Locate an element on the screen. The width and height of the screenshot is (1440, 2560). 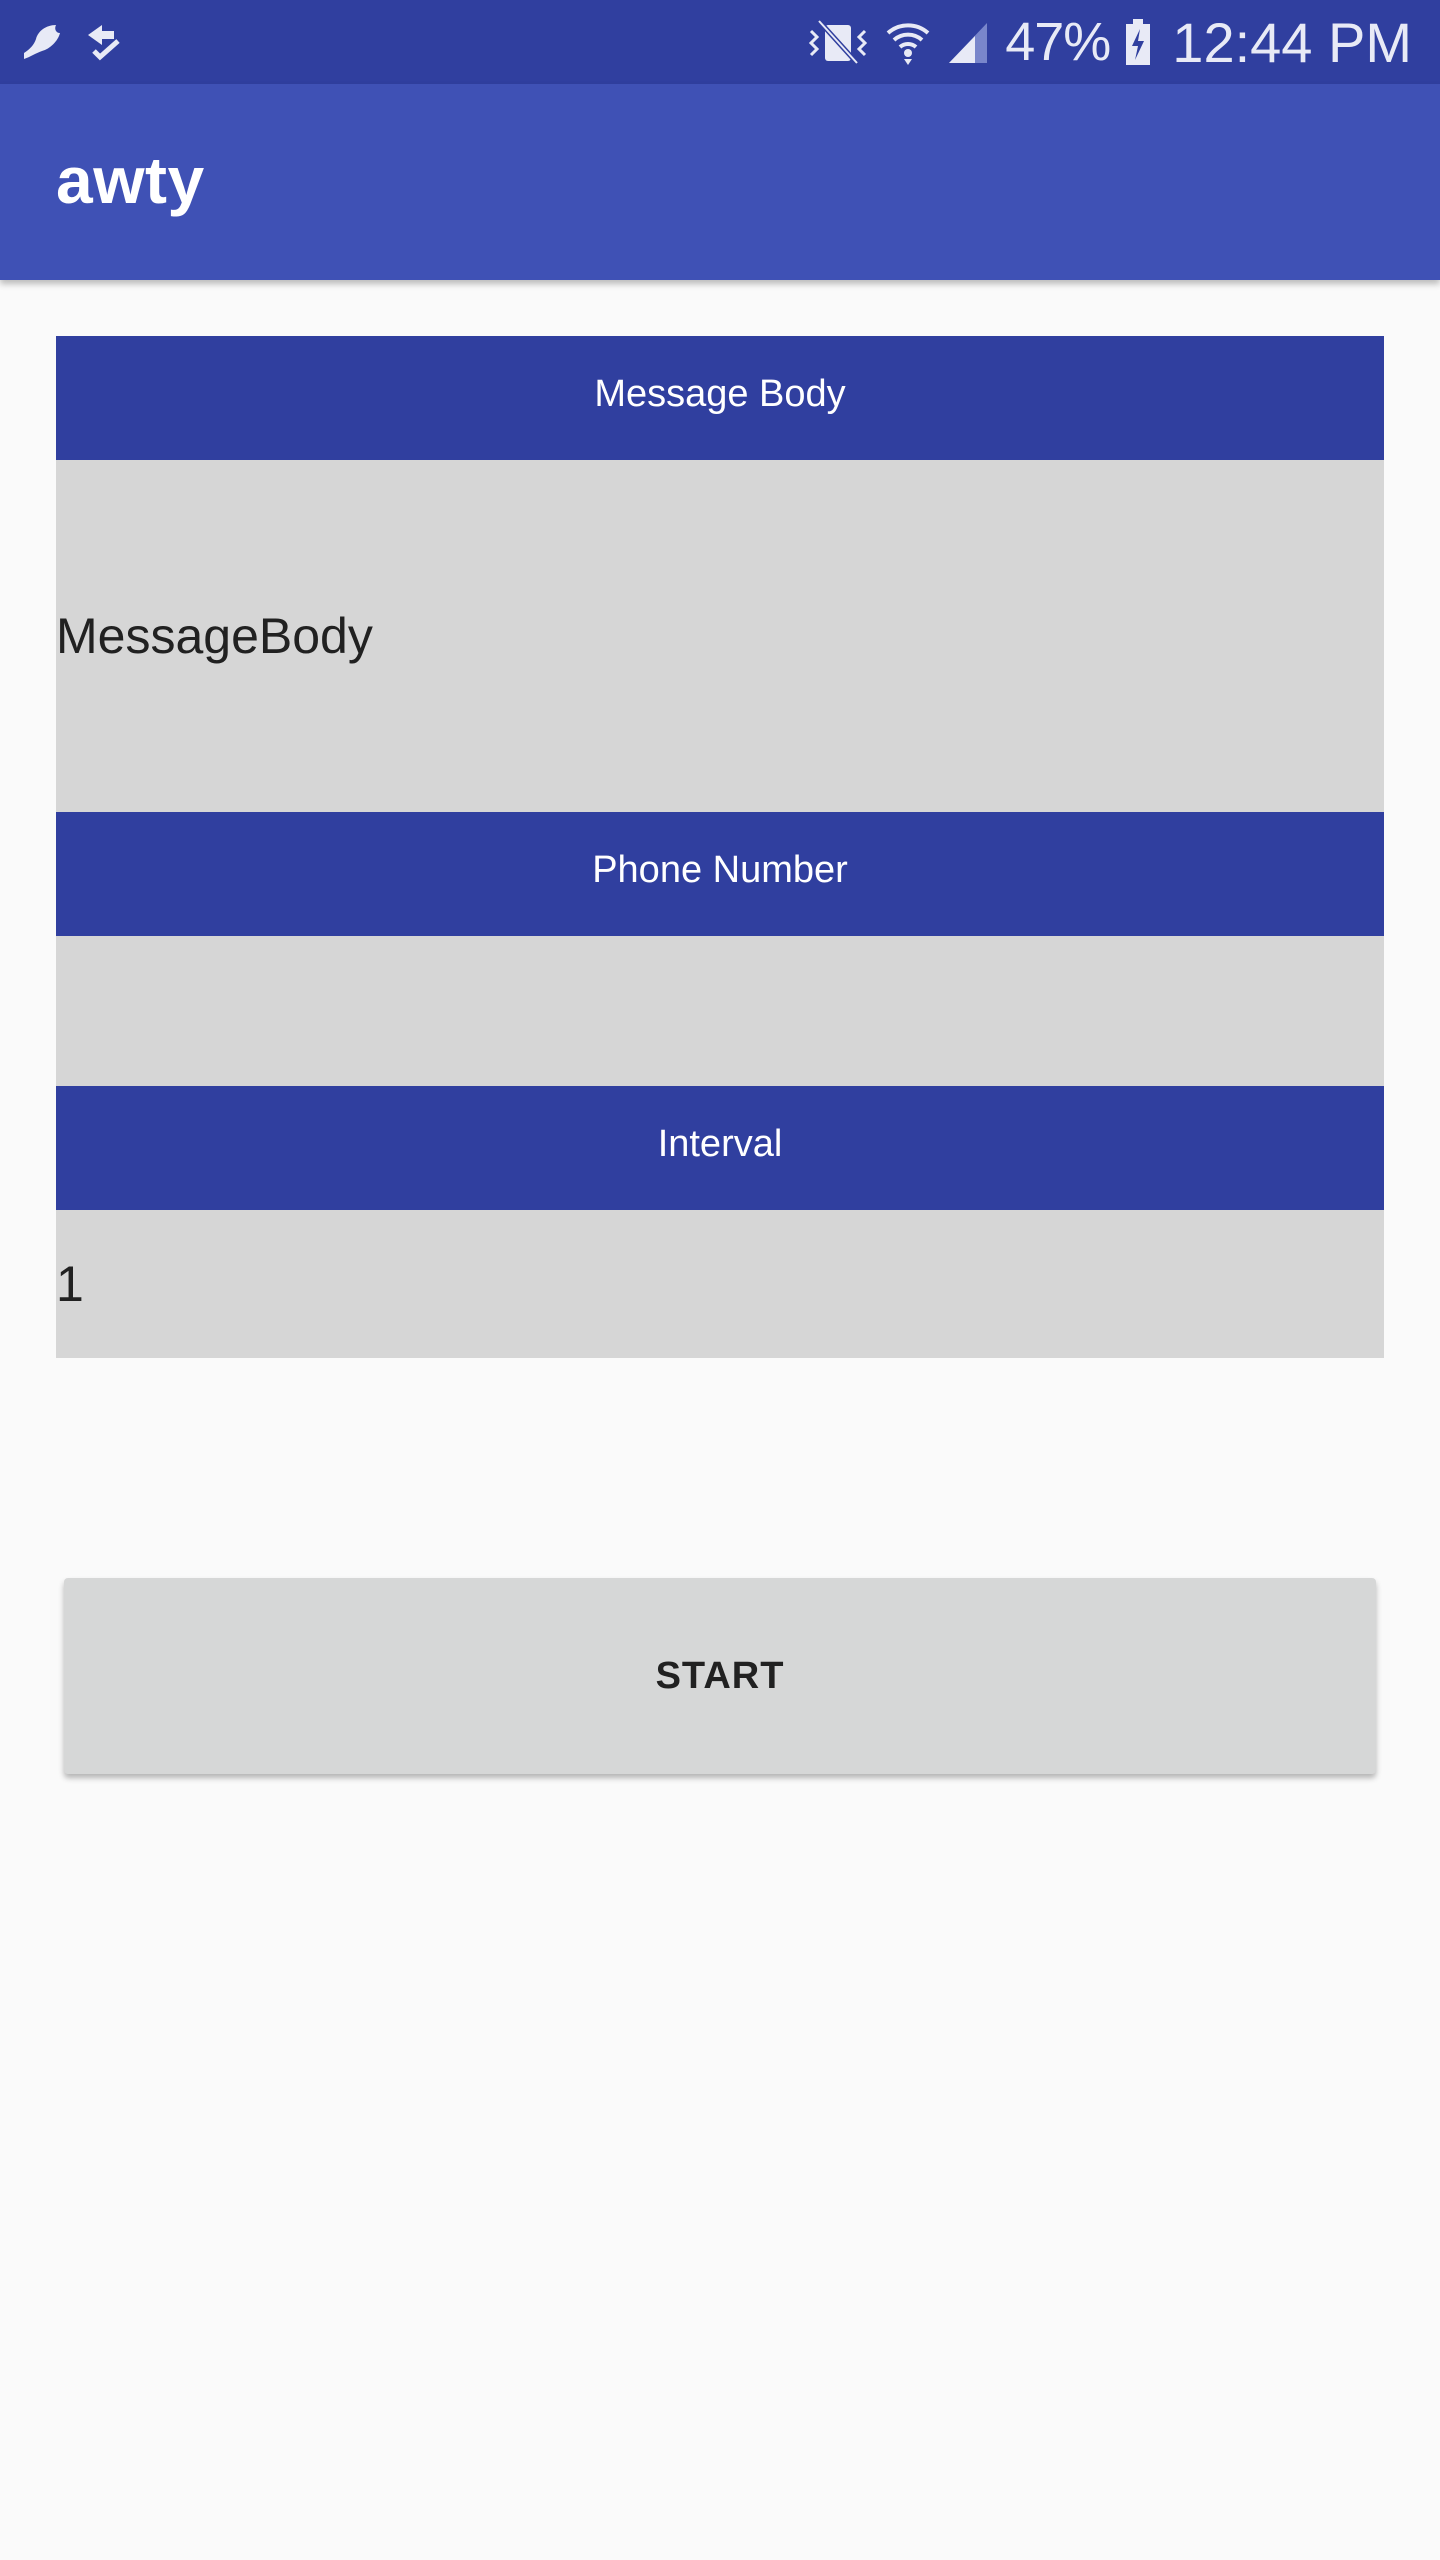
phone-number-header: Phone Number is located at coordinates (720, 874).